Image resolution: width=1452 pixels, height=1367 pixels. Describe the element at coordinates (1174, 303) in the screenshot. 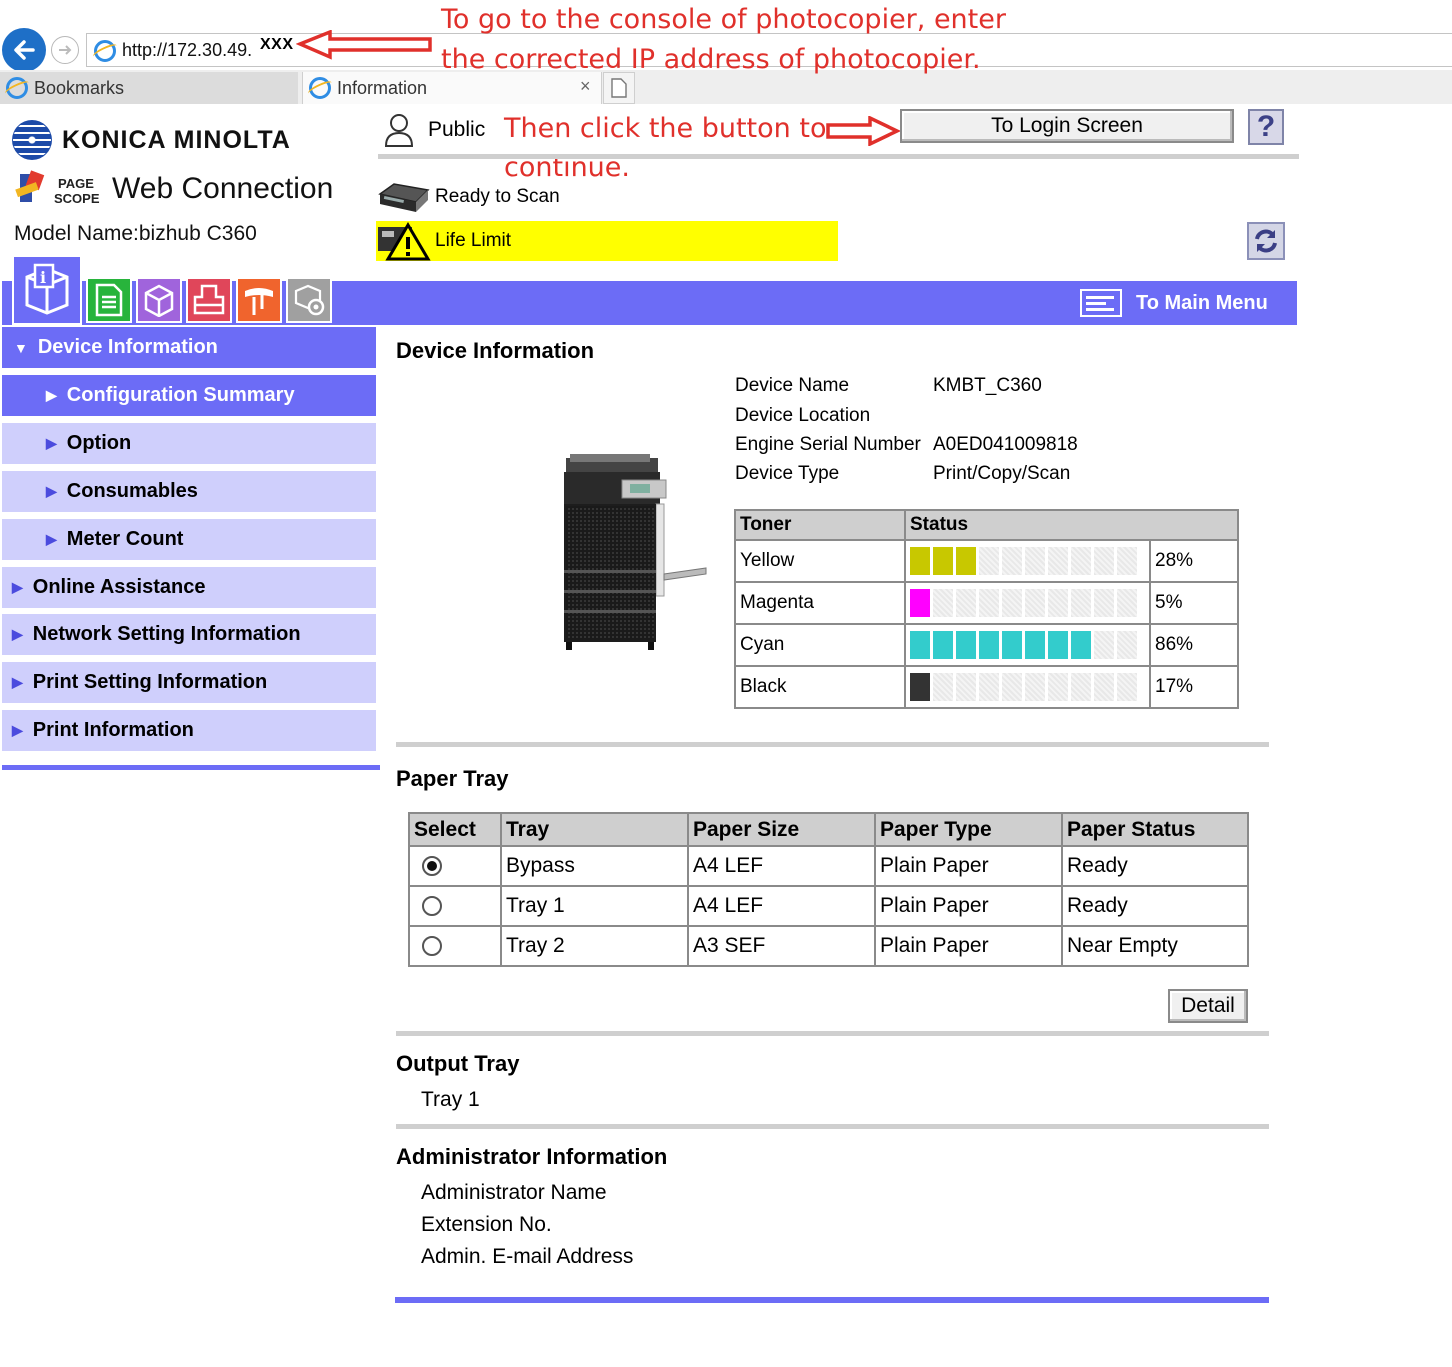

I see `to-main-menu-link: To Main Menu` at that location.